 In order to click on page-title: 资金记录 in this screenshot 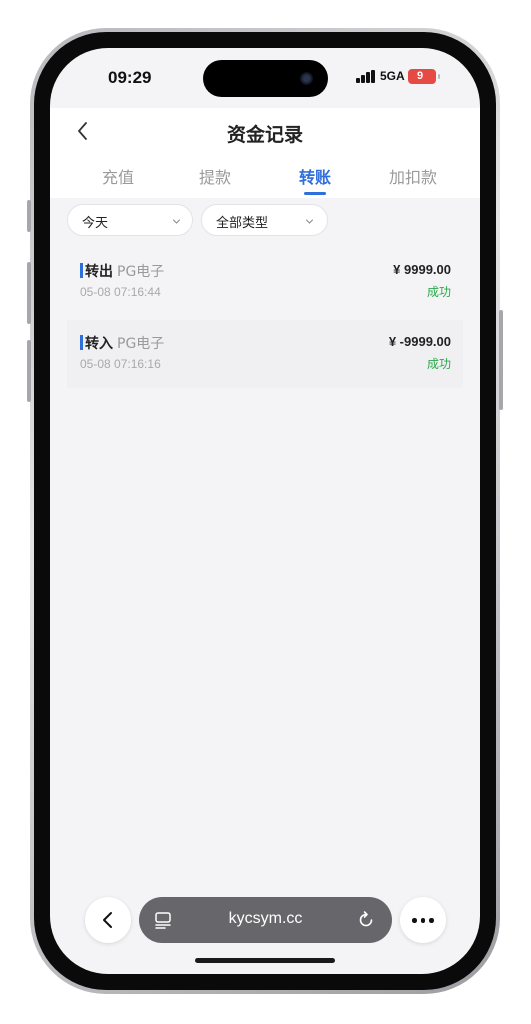, I will do `click(264, 135)`.